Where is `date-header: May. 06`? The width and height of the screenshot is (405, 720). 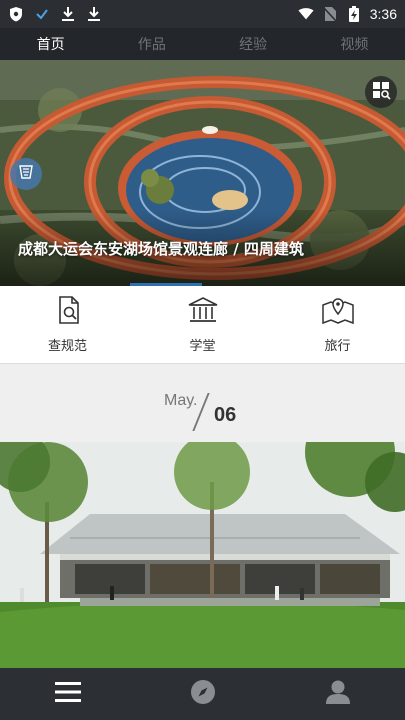
date-header: May. 06 is located at coordinates (202, 403).